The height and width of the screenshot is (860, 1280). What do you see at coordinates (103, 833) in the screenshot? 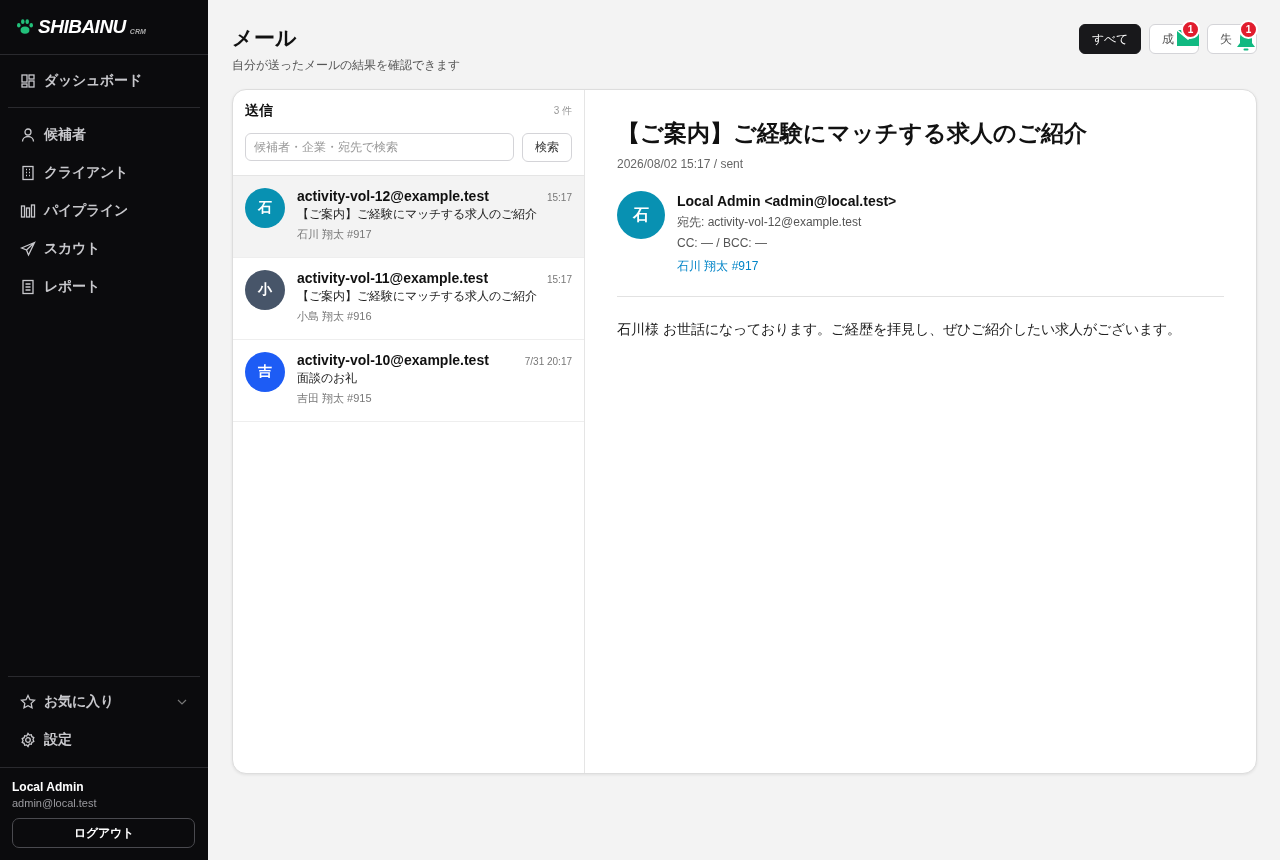
I see `logout-button: ログアウト` at bounding box center [103, 833].